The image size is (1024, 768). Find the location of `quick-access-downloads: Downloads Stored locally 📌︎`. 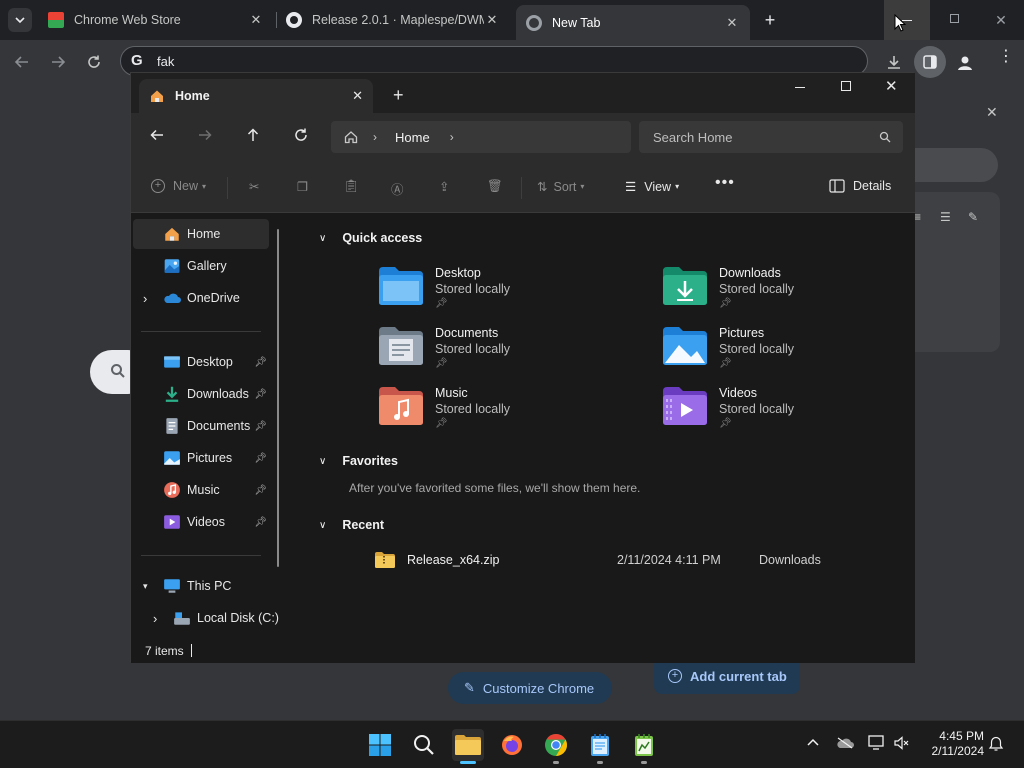

quick-access-downloads: Downloads Stored locally 📌︎ is located at coordinates (793, 293).